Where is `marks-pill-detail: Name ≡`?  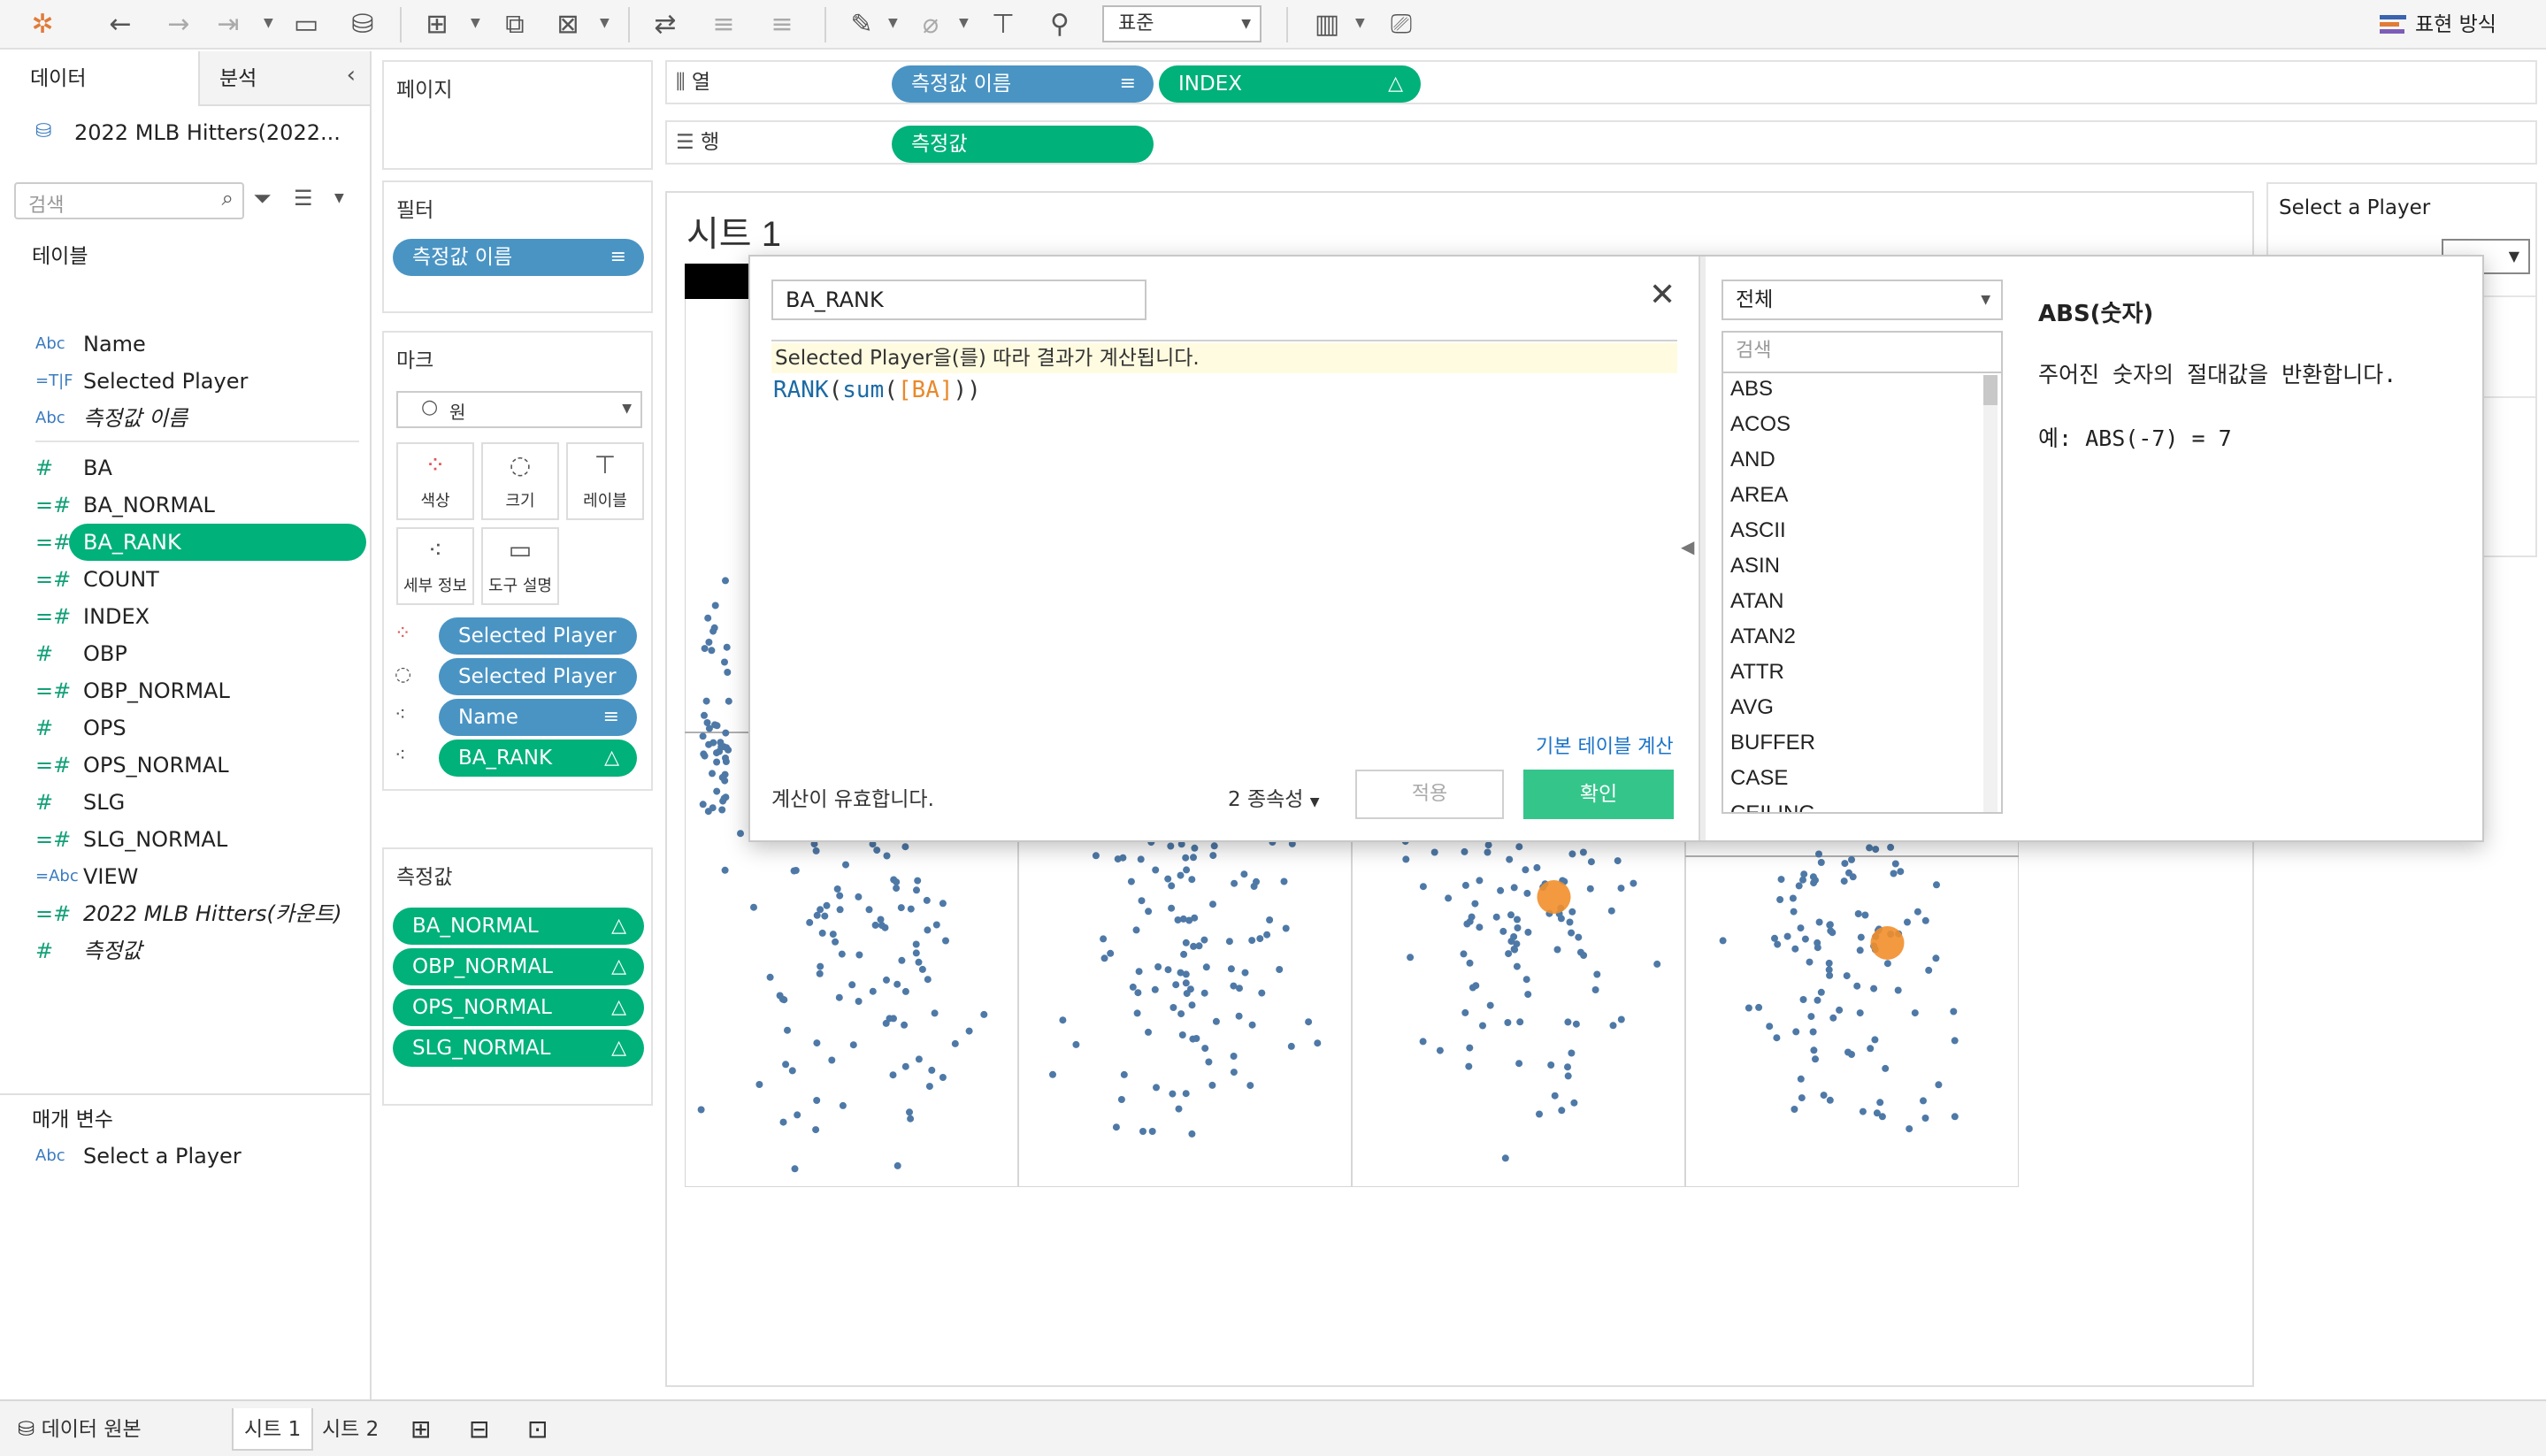
marks-pill-detail: Name ≡ is located at coordinates (538, 717).